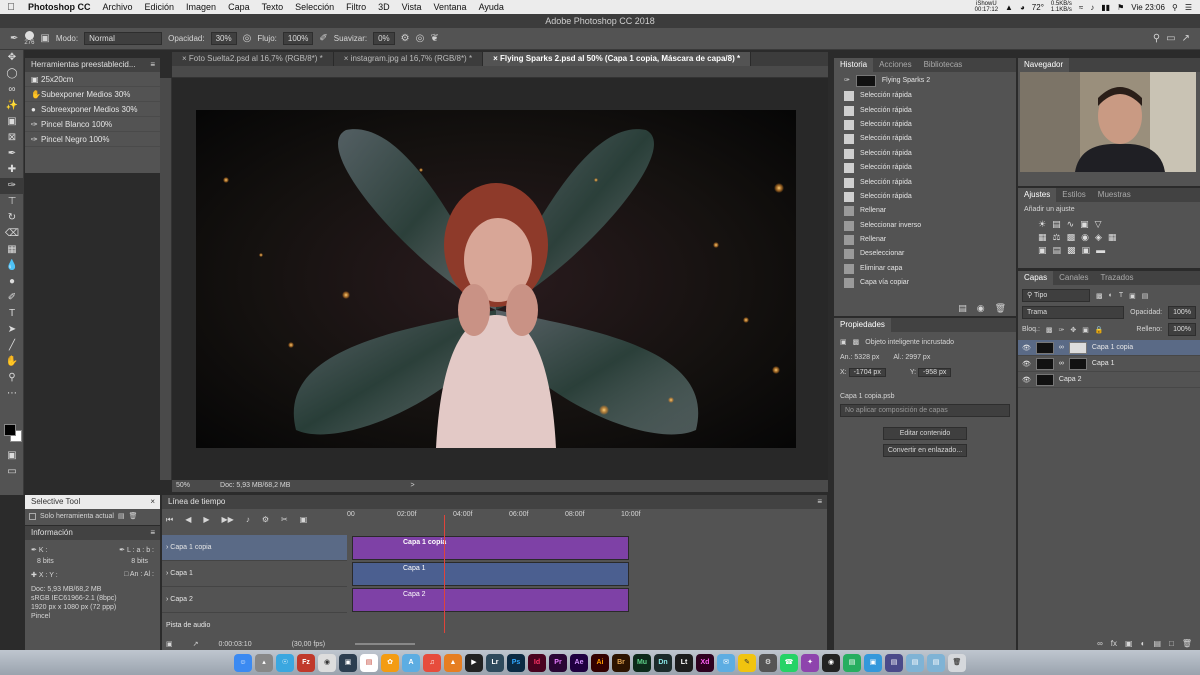 The width and height of the screenshot is (1200, 675). What do you see at coordinates (943, 65) in the screenshot?
I see `tab-bibliotecas: Bibliotecas` at bounding box center [943, 65].